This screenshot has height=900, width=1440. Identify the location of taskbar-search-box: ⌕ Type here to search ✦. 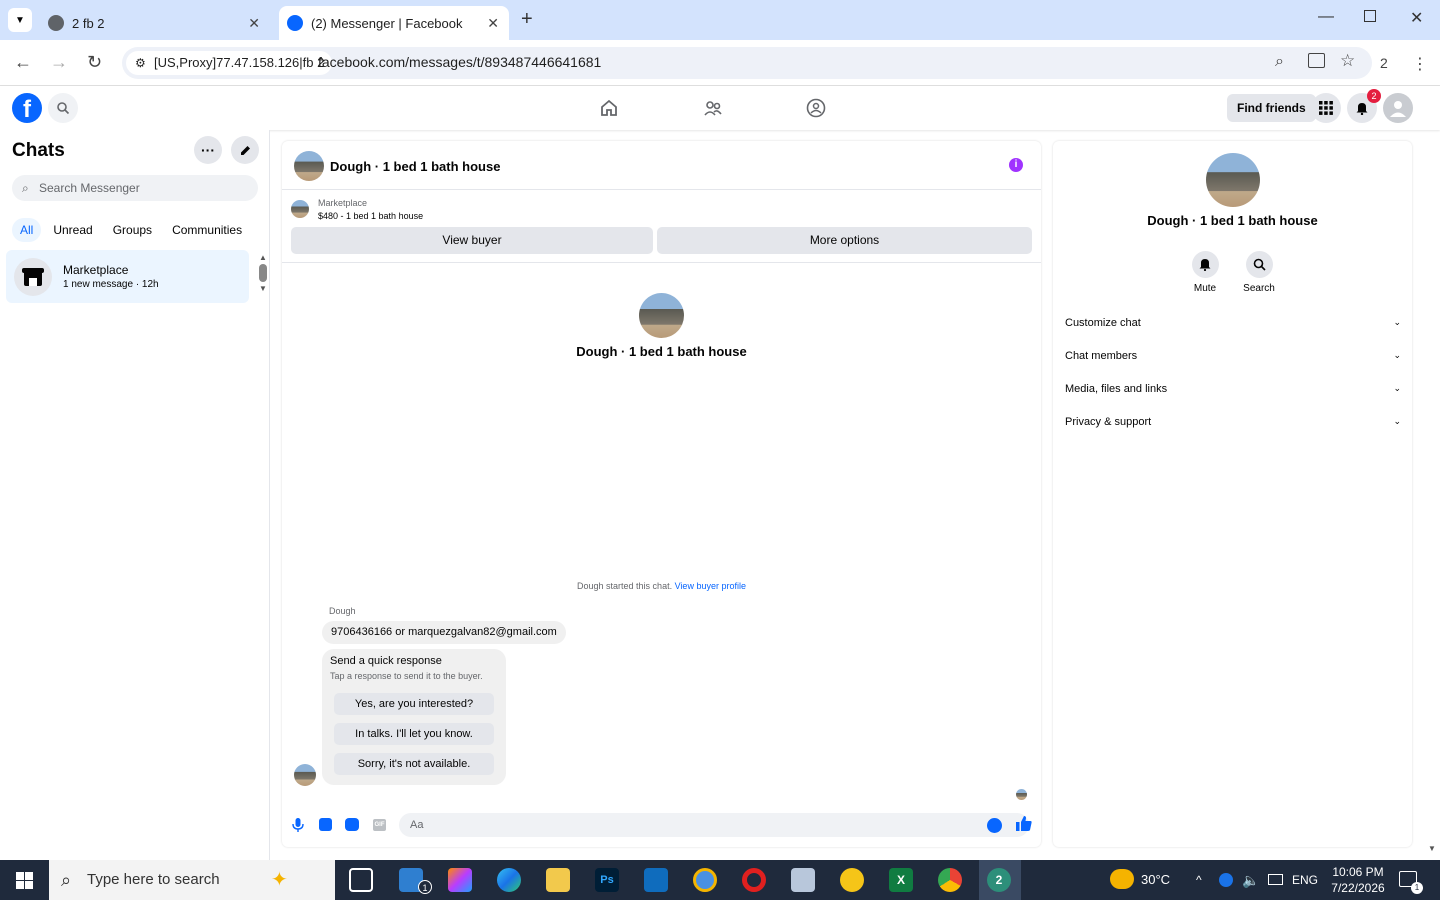
(192, 880).